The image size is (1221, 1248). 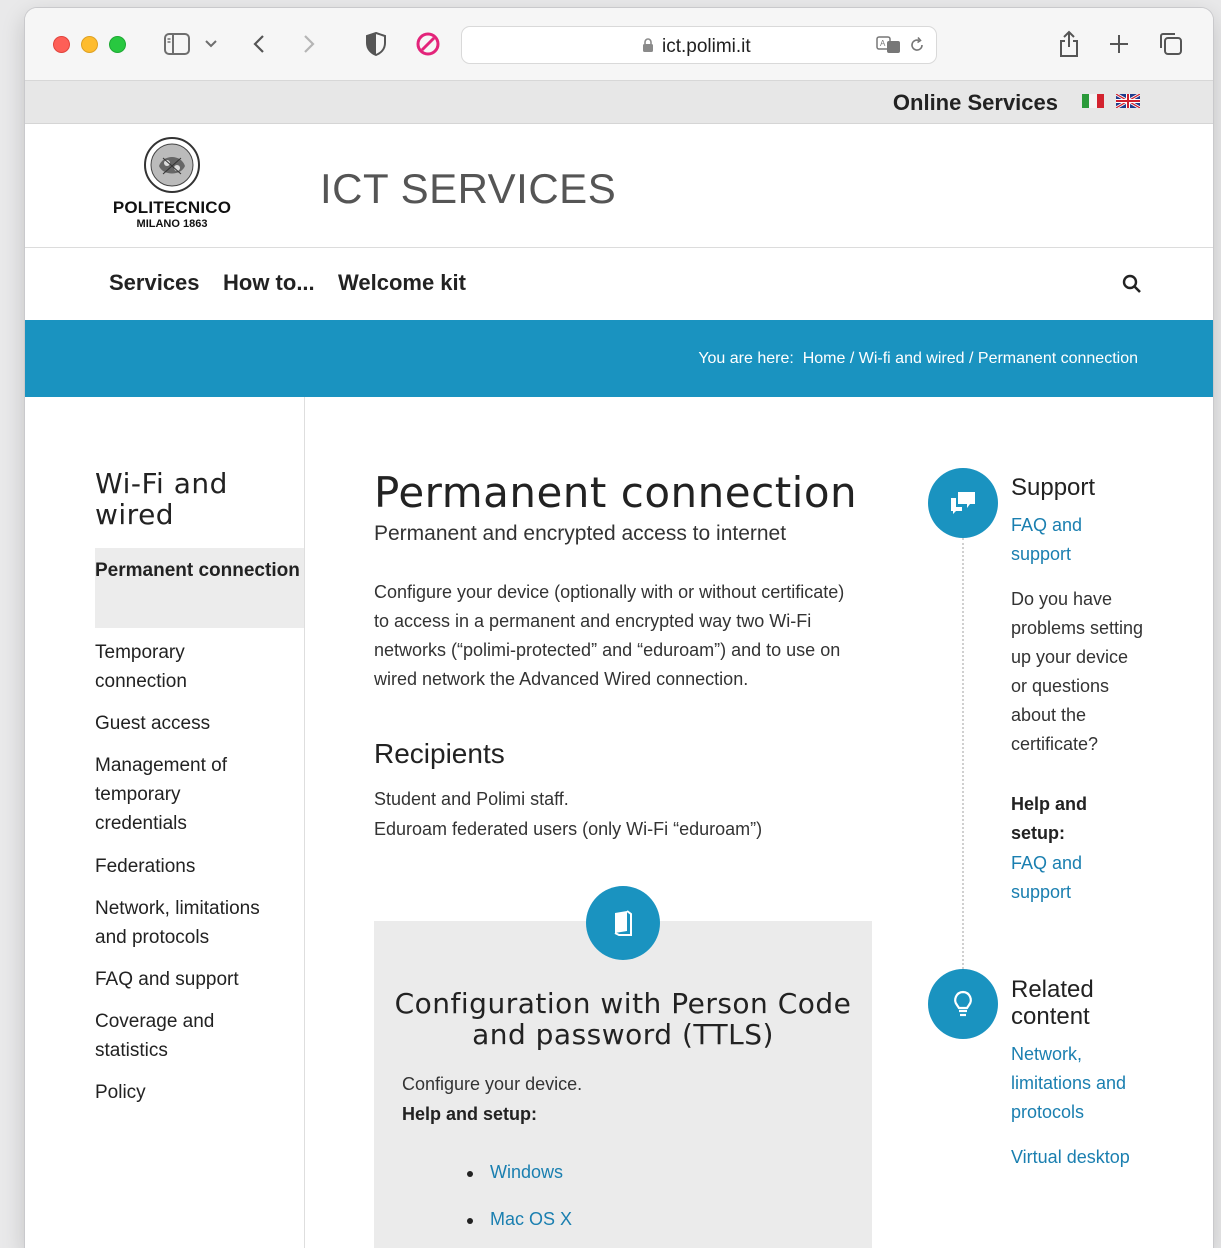 What do you see at coordinates (89, 44) in the screenshot?
I see `minimize-window-button` at bounding box center [89, 44].